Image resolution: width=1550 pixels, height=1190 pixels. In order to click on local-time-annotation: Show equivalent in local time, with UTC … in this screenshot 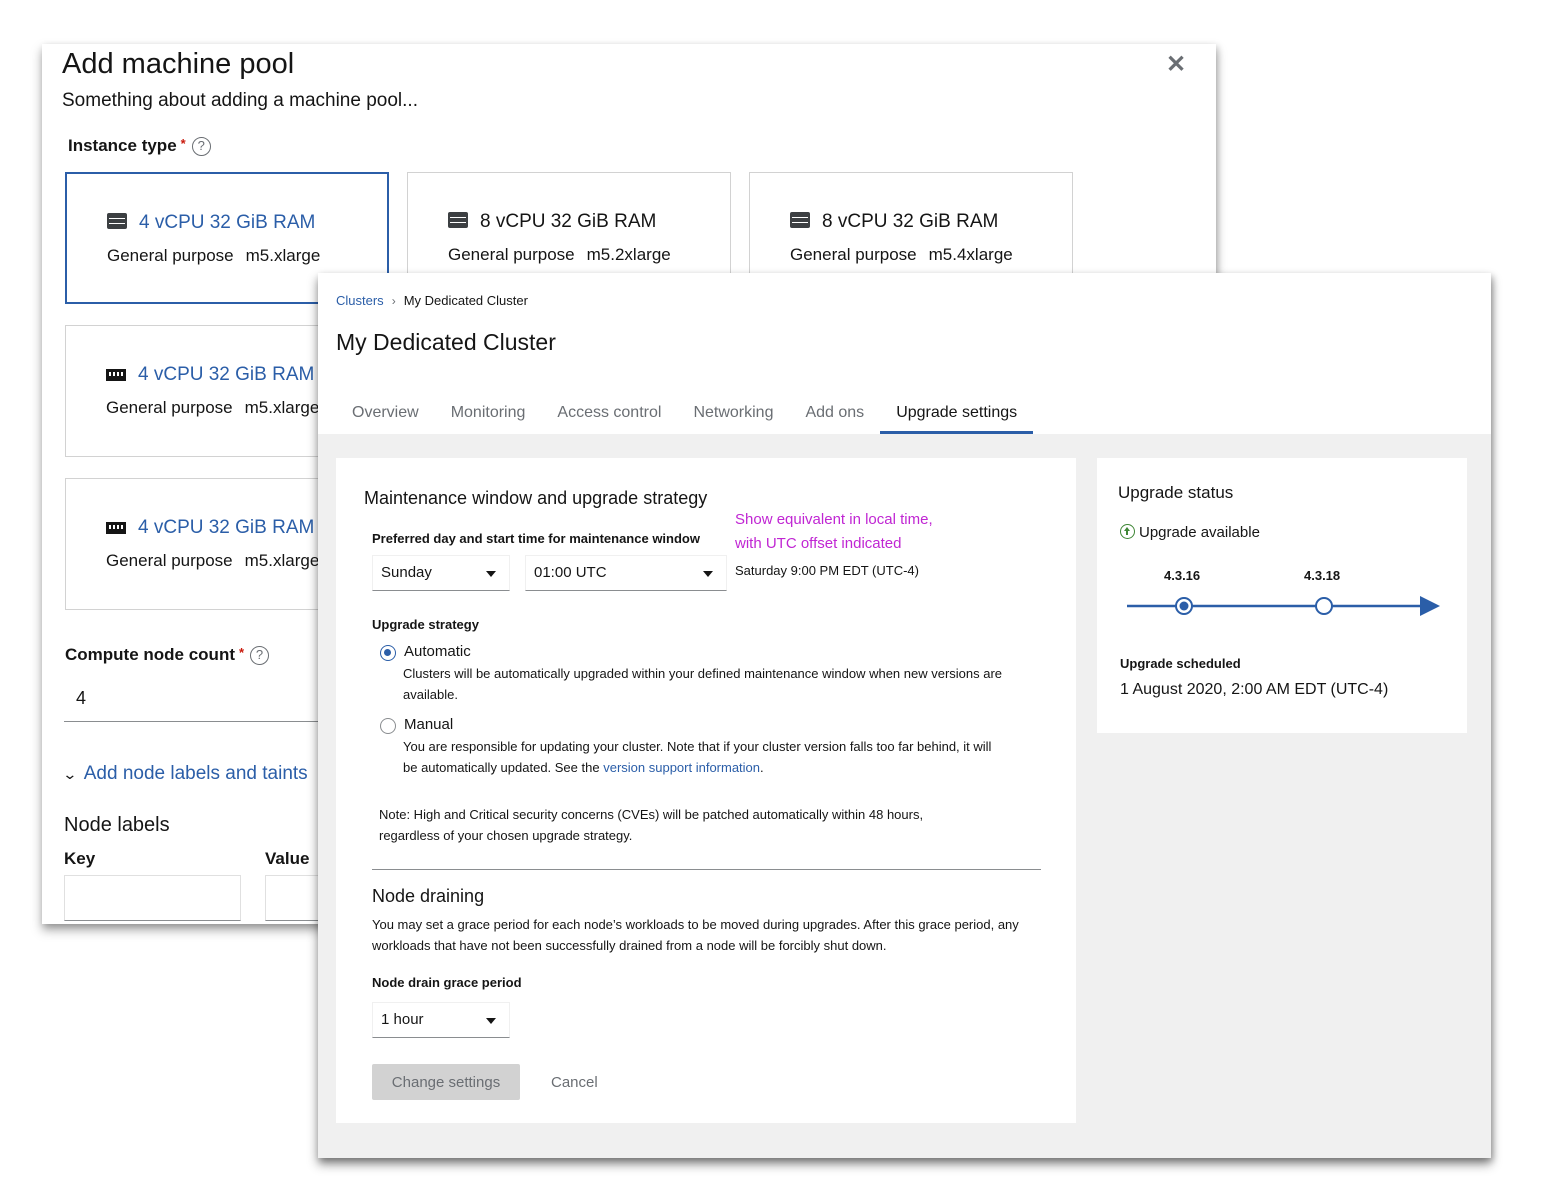, I will do `click(834, 532)`.